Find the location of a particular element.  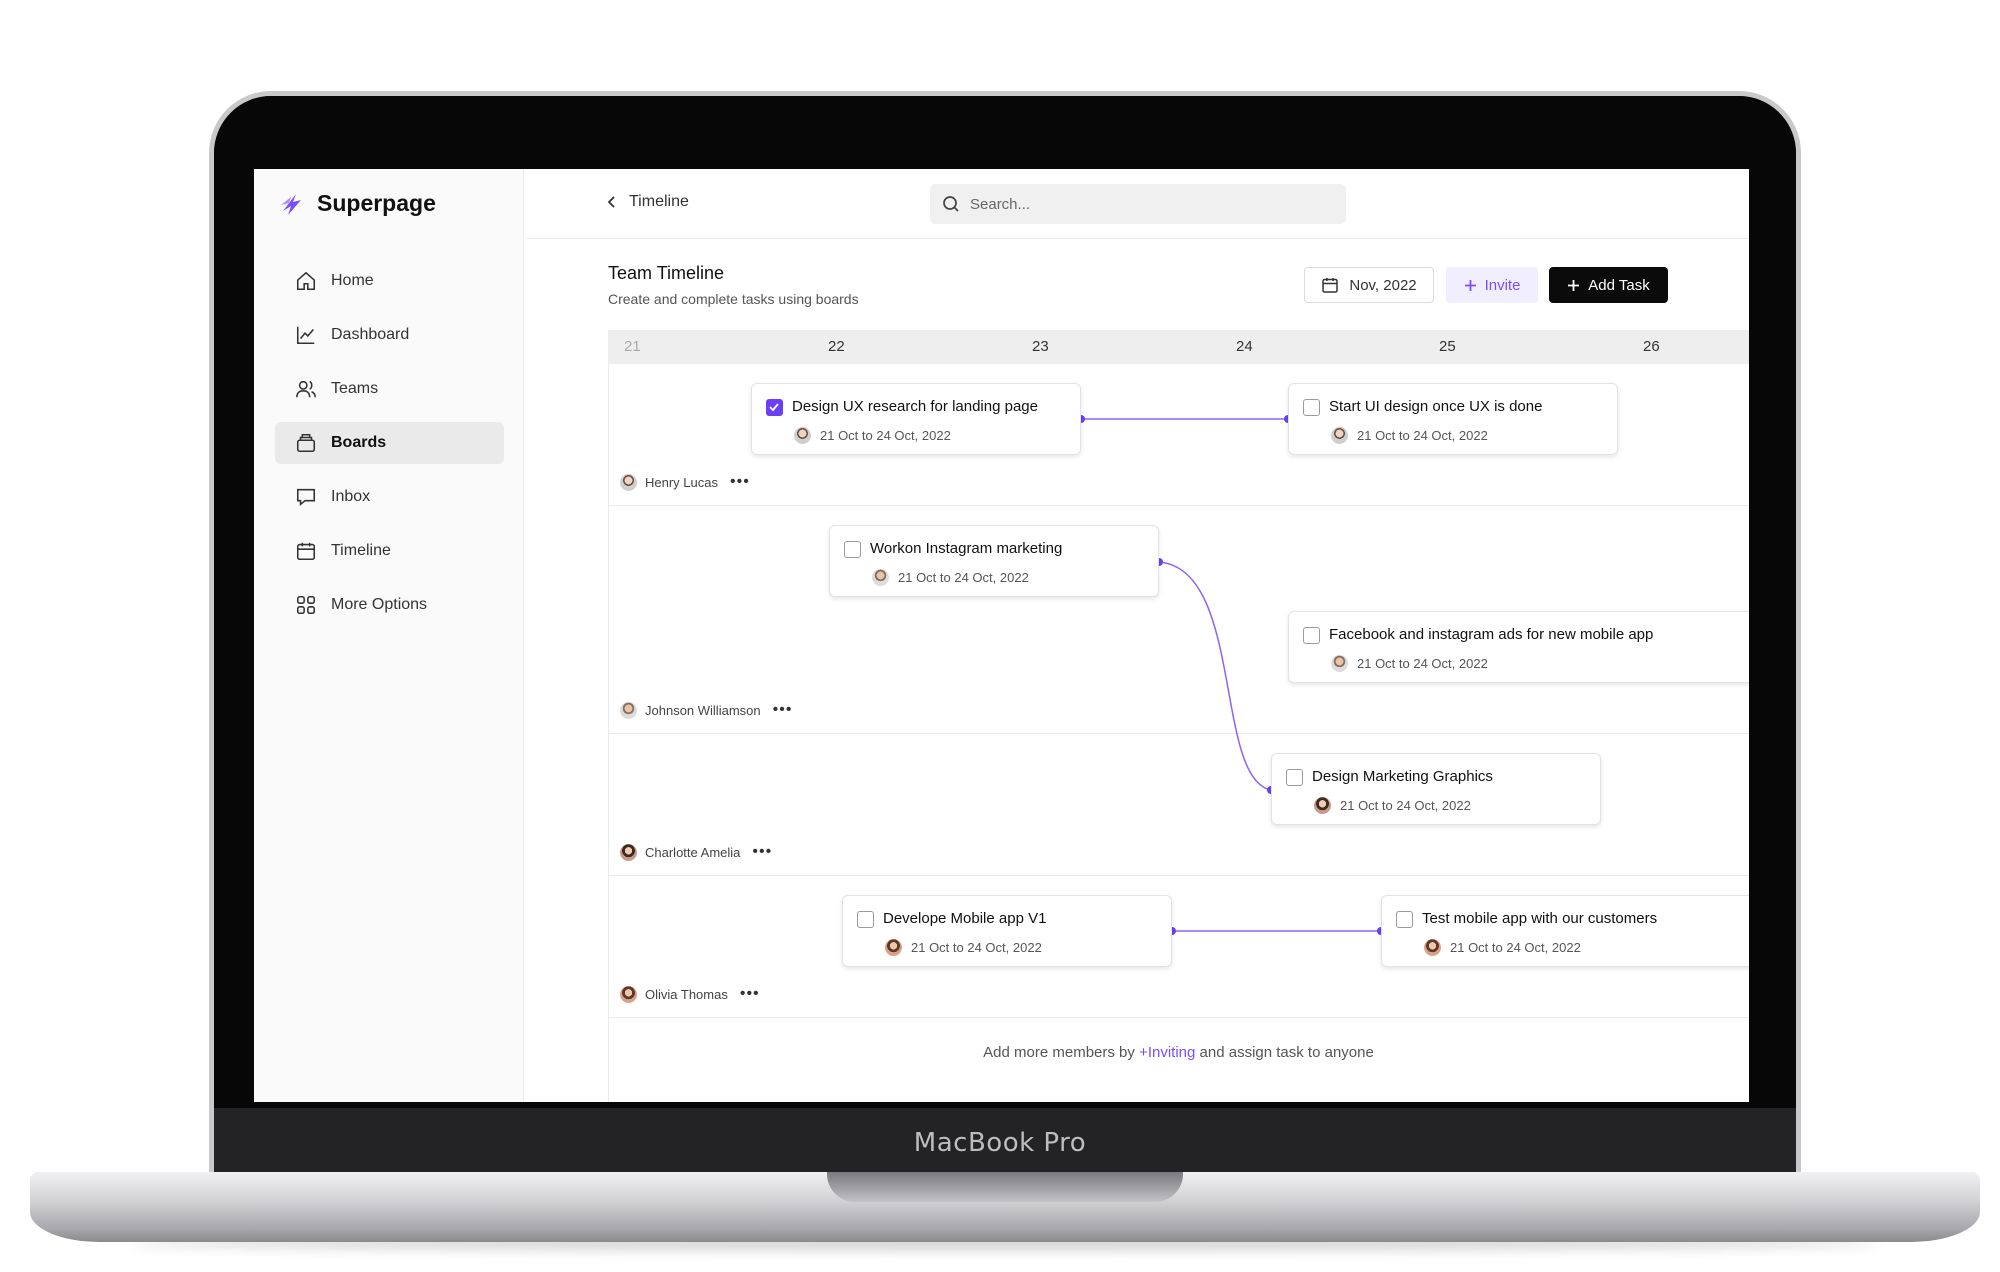

member-row: Olivia Thomas ••• is located at coordinates (690, 994).